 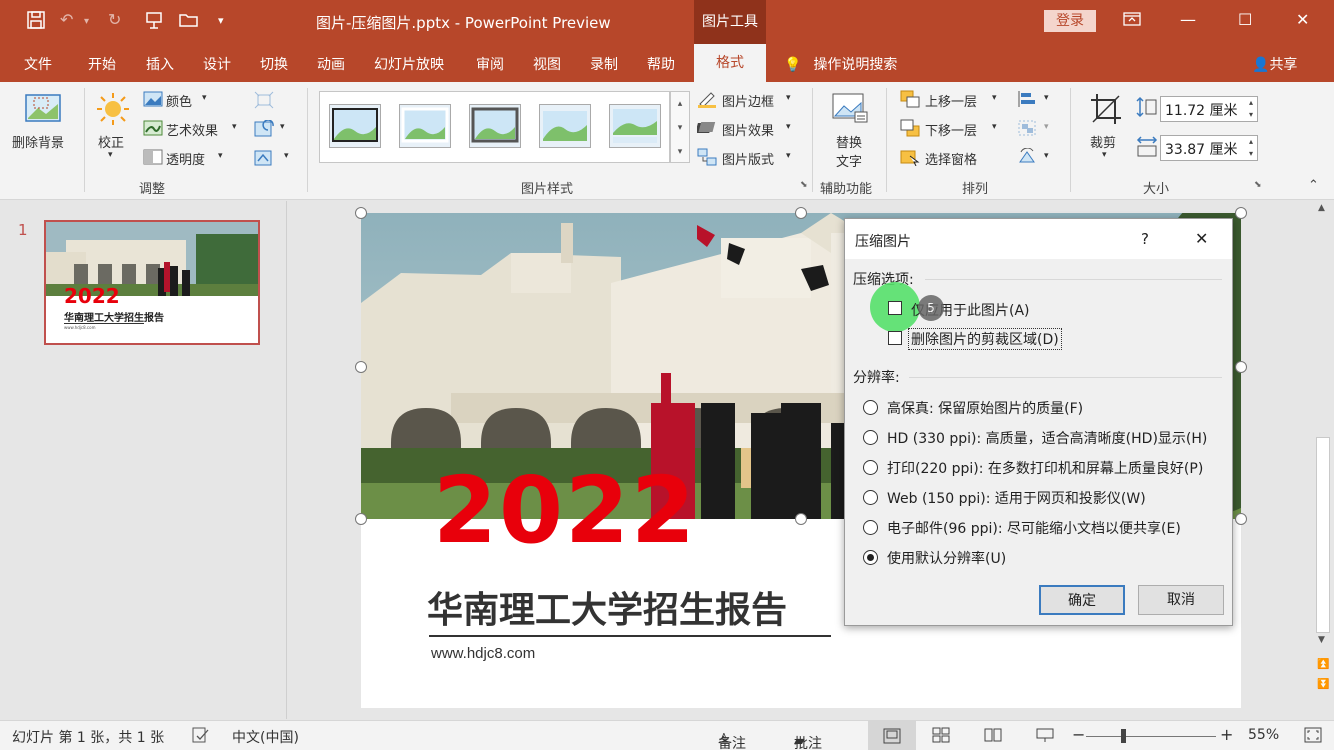 I want to click on slide-title: 华南理工大学招生报告, so click(x=607, y=607).